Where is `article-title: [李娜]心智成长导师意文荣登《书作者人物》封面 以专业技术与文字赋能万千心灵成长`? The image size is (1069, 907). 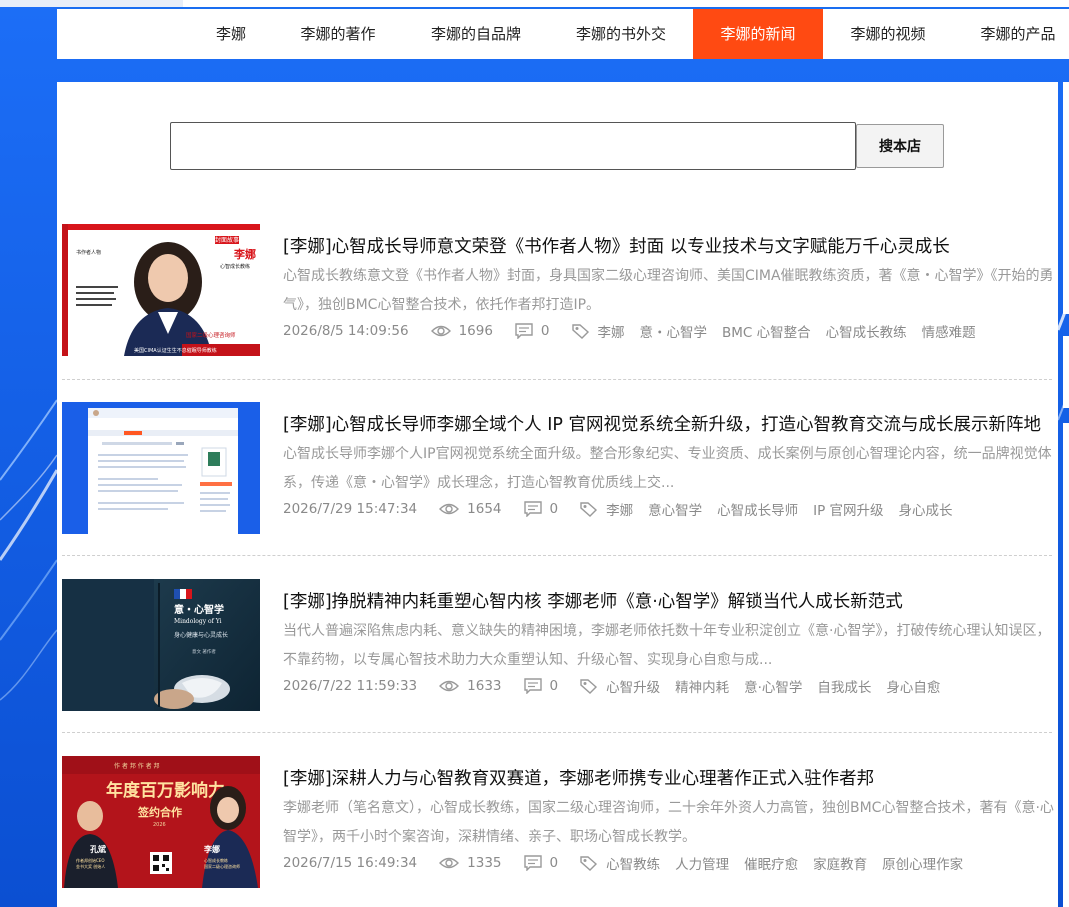
article-title: [李娜]心智成长导师意文荣登《书作者人物》封面 以专业技术与文字赋能万千心灵成长 is located at coordinates (673, 245).